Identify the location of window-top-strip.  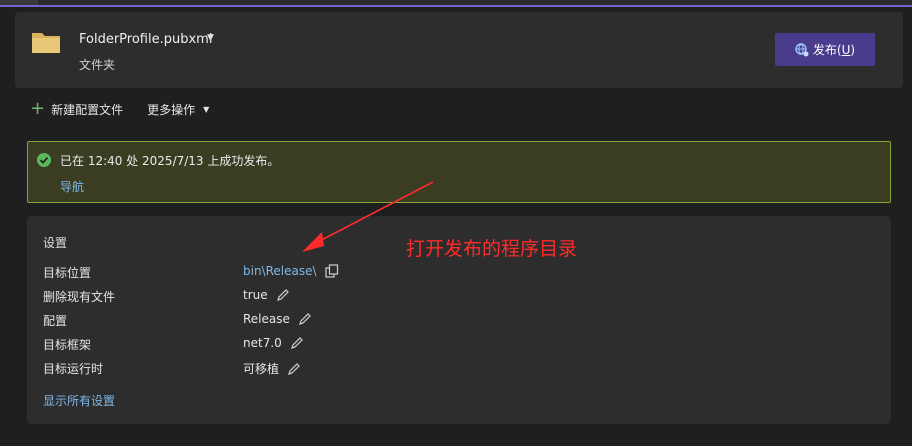
(456, 3).